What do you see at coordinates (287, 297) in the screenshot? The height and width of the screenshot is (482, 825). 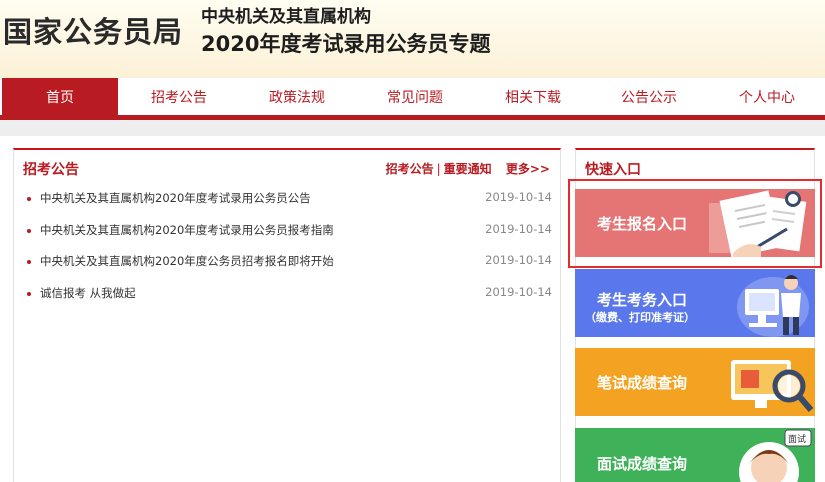 I see `list-item: 诚信报考 从我做起 2019-10-14` at bounding box center [287, 297].